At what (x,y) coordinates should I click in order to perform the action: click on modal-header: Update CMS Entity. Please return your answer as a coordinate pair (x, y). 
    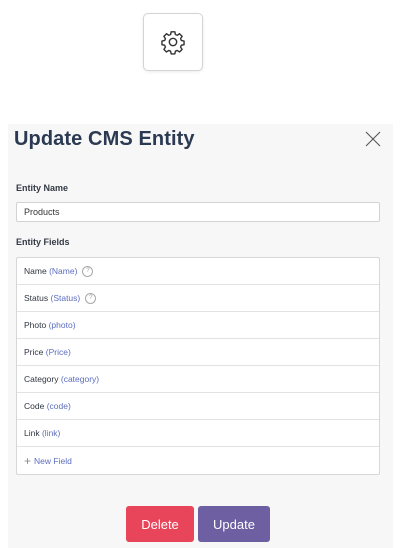
    Looking at the image, I should click on (200, 141).